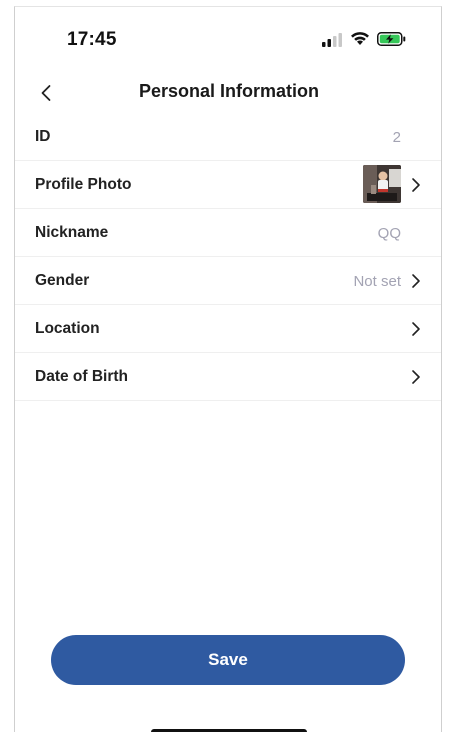 This screenshot has height=732, width=452. What do you see at coordinates (228, 377) in the screenshot?
I see `row-date-of-birth: Date of Birth` at bounding box center [228, 377].